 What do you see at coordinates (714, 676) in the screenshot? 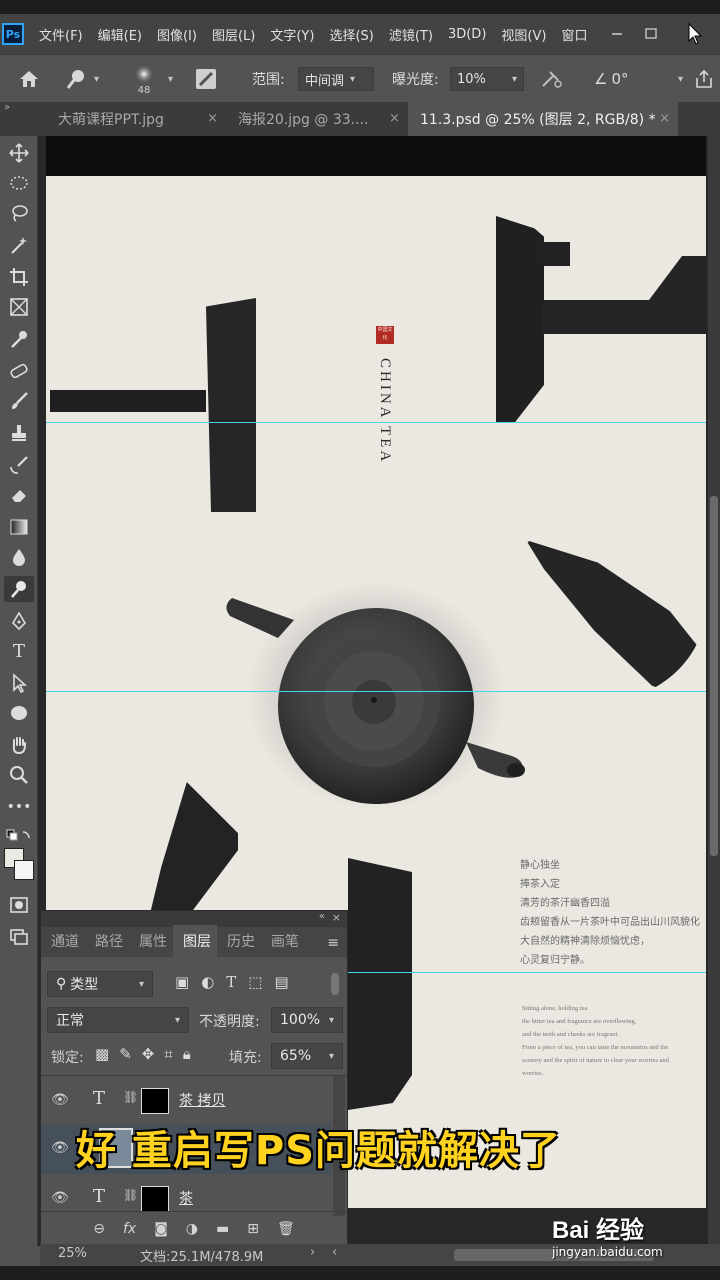
I see `scrollbar-thumb` at bounding box center [714, 676].